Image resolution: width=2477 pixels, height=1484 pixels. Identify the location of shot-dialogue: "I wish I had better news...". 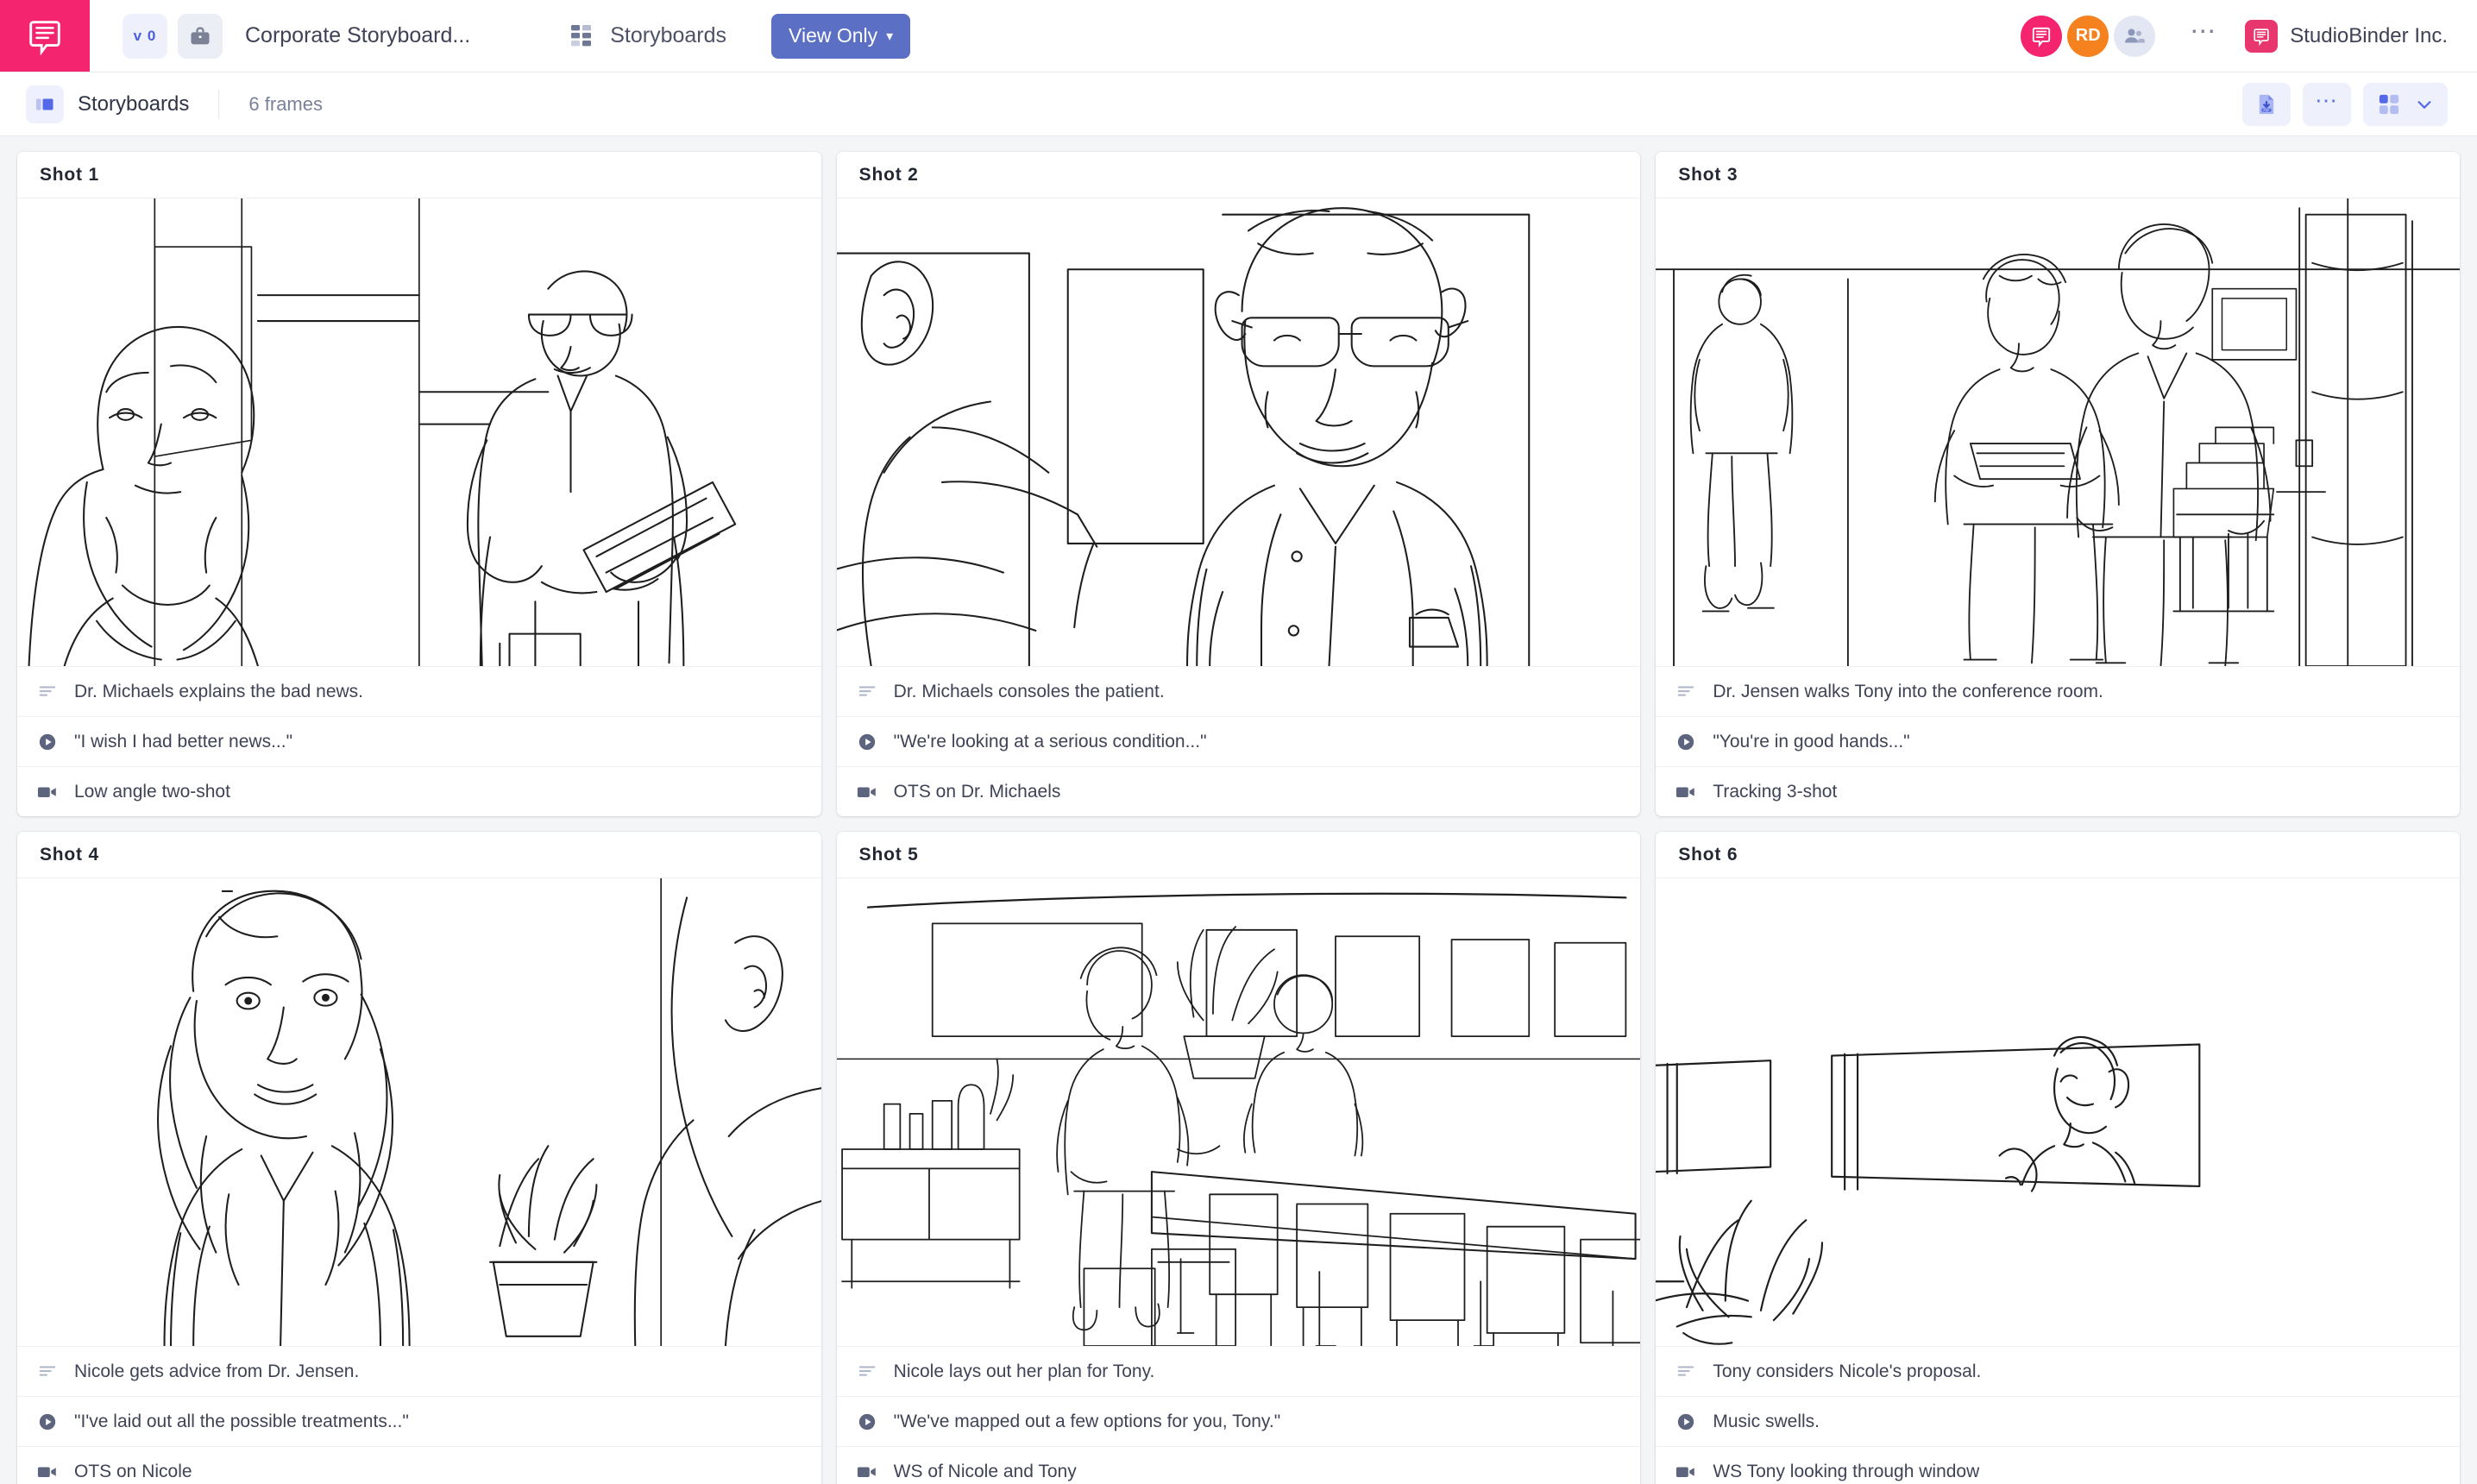
(183, 741).